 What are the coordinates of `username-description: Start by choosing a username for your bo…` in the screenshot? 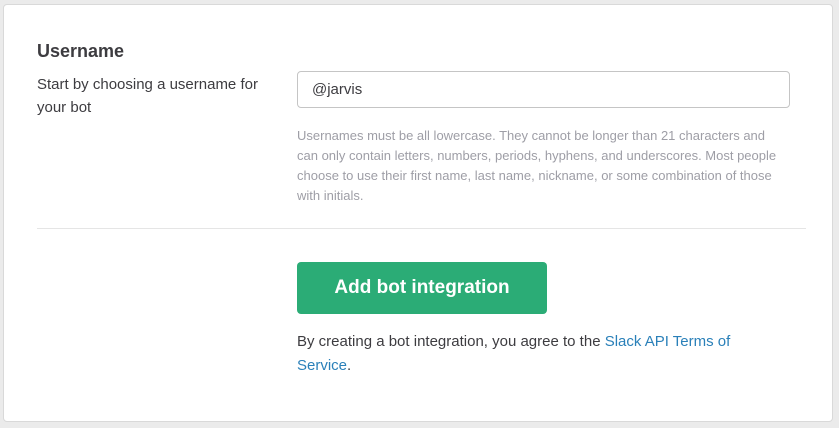 It's located at (147, 96).